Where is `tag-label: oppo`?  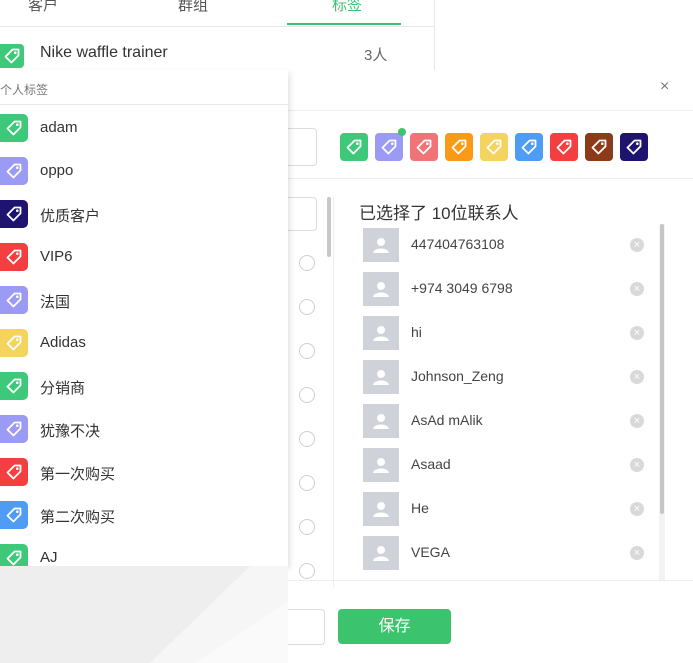
tag-label: oppo is located at coordinates (57, 170).